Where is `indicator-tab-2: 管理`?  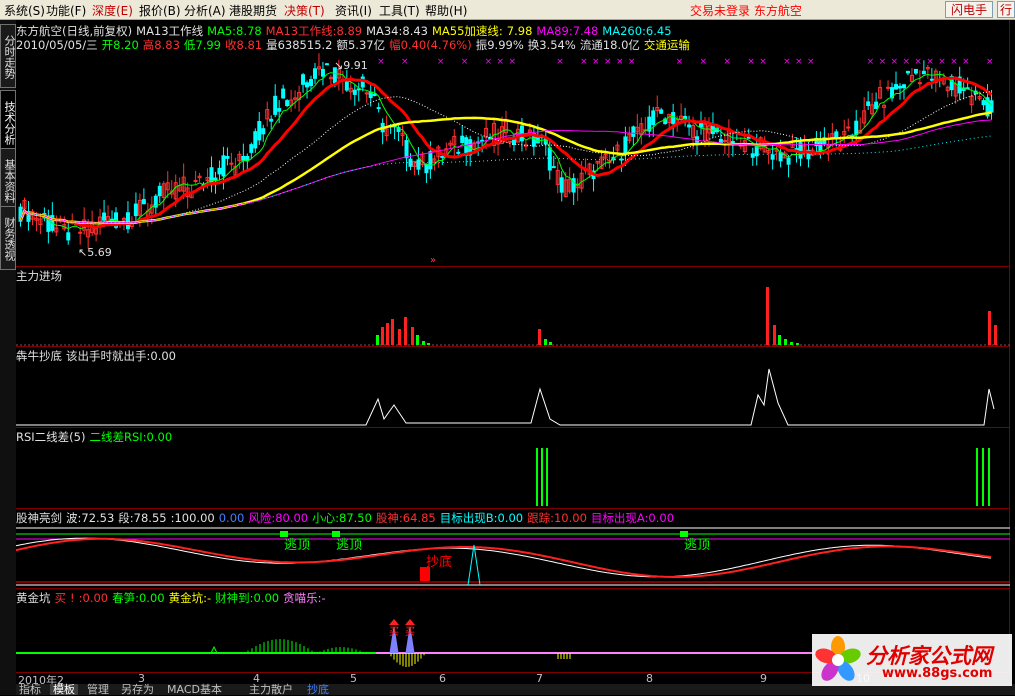 indicator-tab-2: 管理 is located at coordinates (98, 689).